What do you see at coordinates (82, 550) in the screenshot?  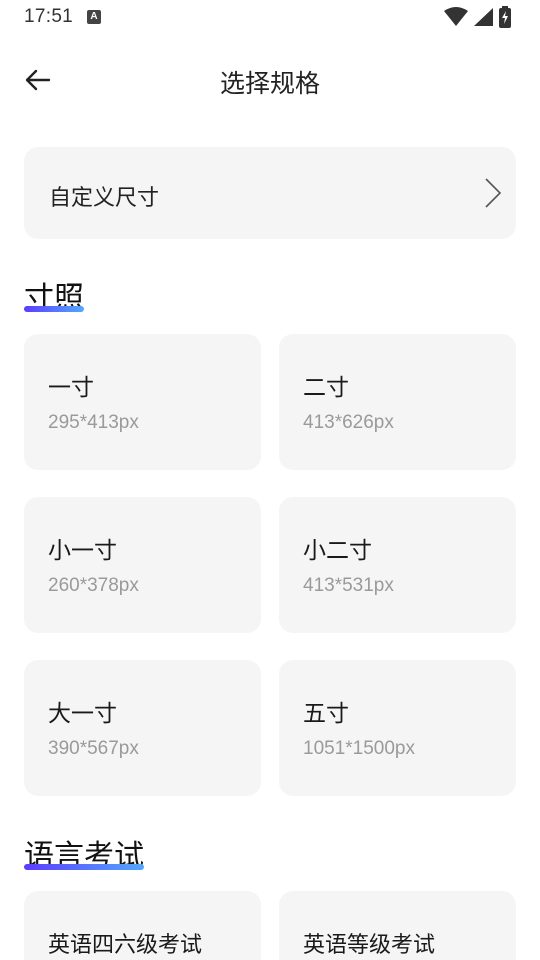 I see `spec-name: 小一寸` at bounding box center [82, 550].